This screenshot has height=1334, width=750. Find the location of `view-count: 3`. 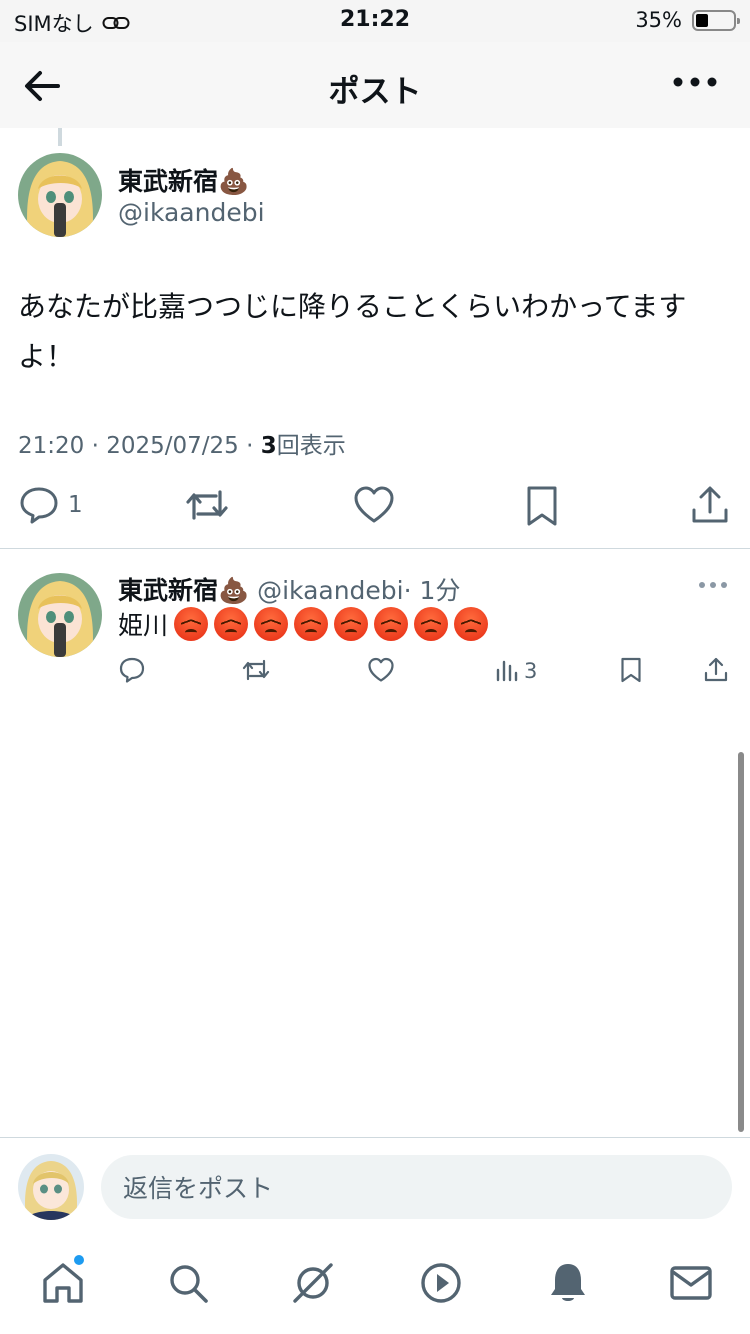

view-count: 3 is located at coordinates (268, 446).